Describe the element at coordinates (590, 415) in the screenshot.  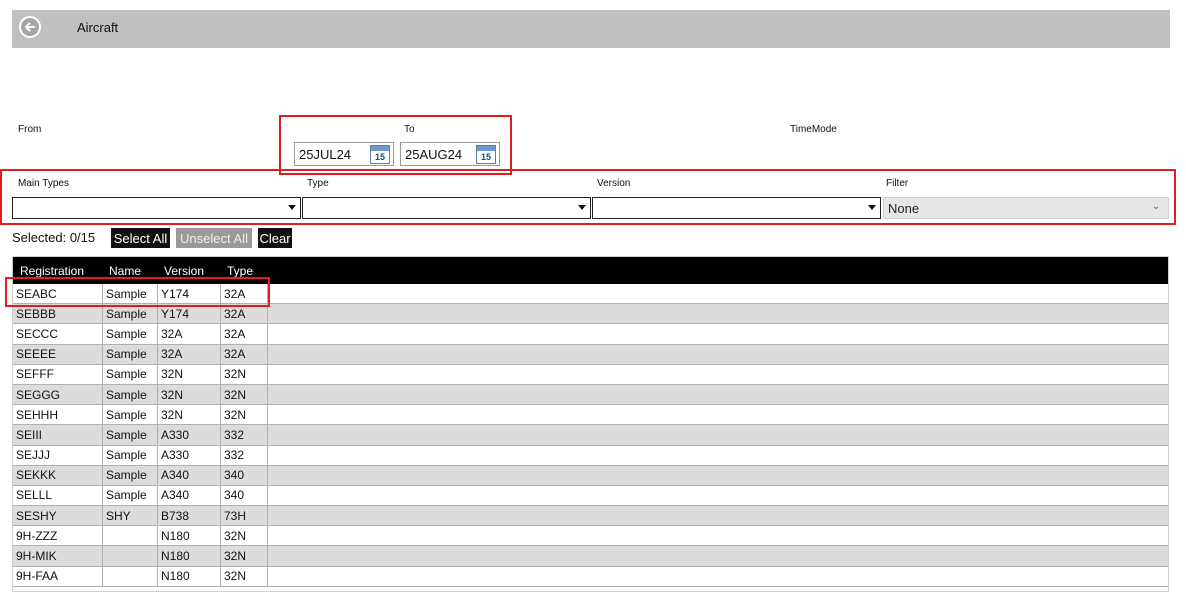
I see `table-row: SEHHH Sample 32N 32N` at that location.